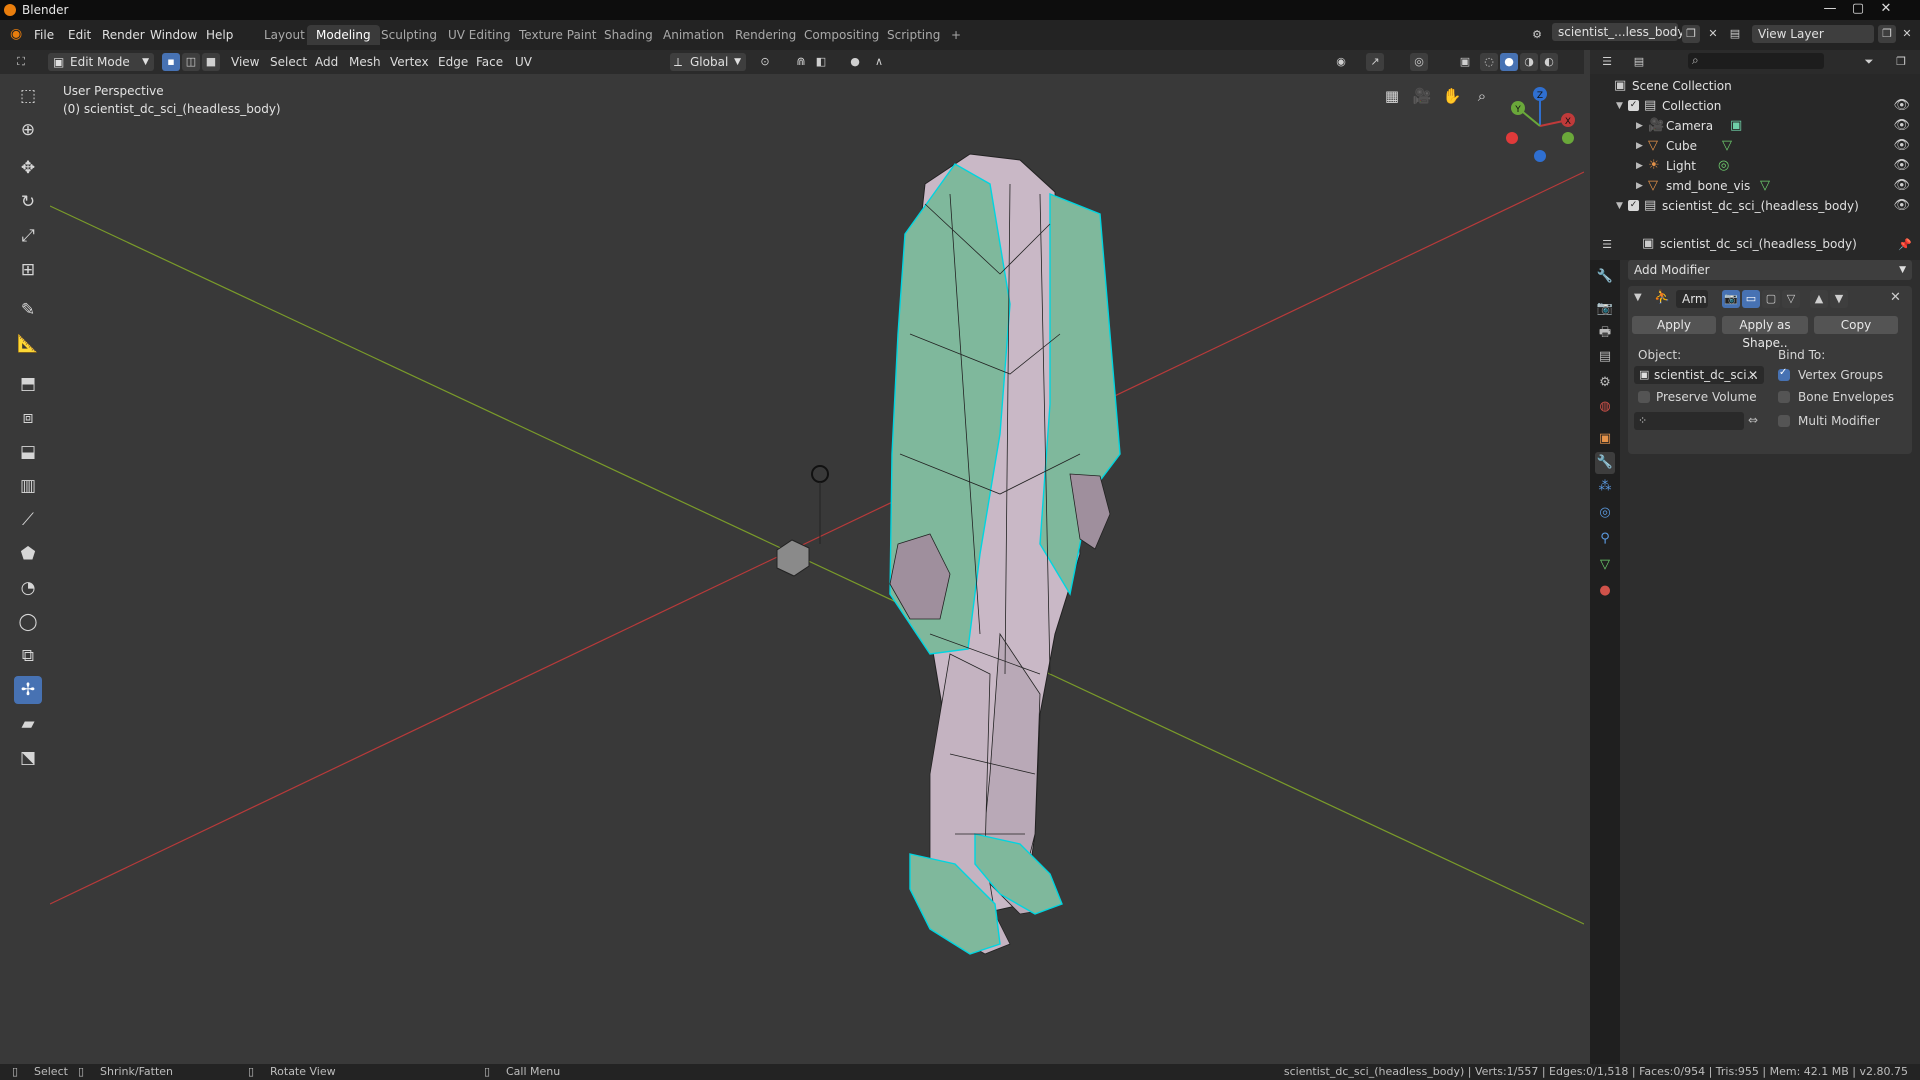 The width and height of the screenshot is (1920, 1080). I want to click on tab-compositing: Compositing, so click(841, 35).